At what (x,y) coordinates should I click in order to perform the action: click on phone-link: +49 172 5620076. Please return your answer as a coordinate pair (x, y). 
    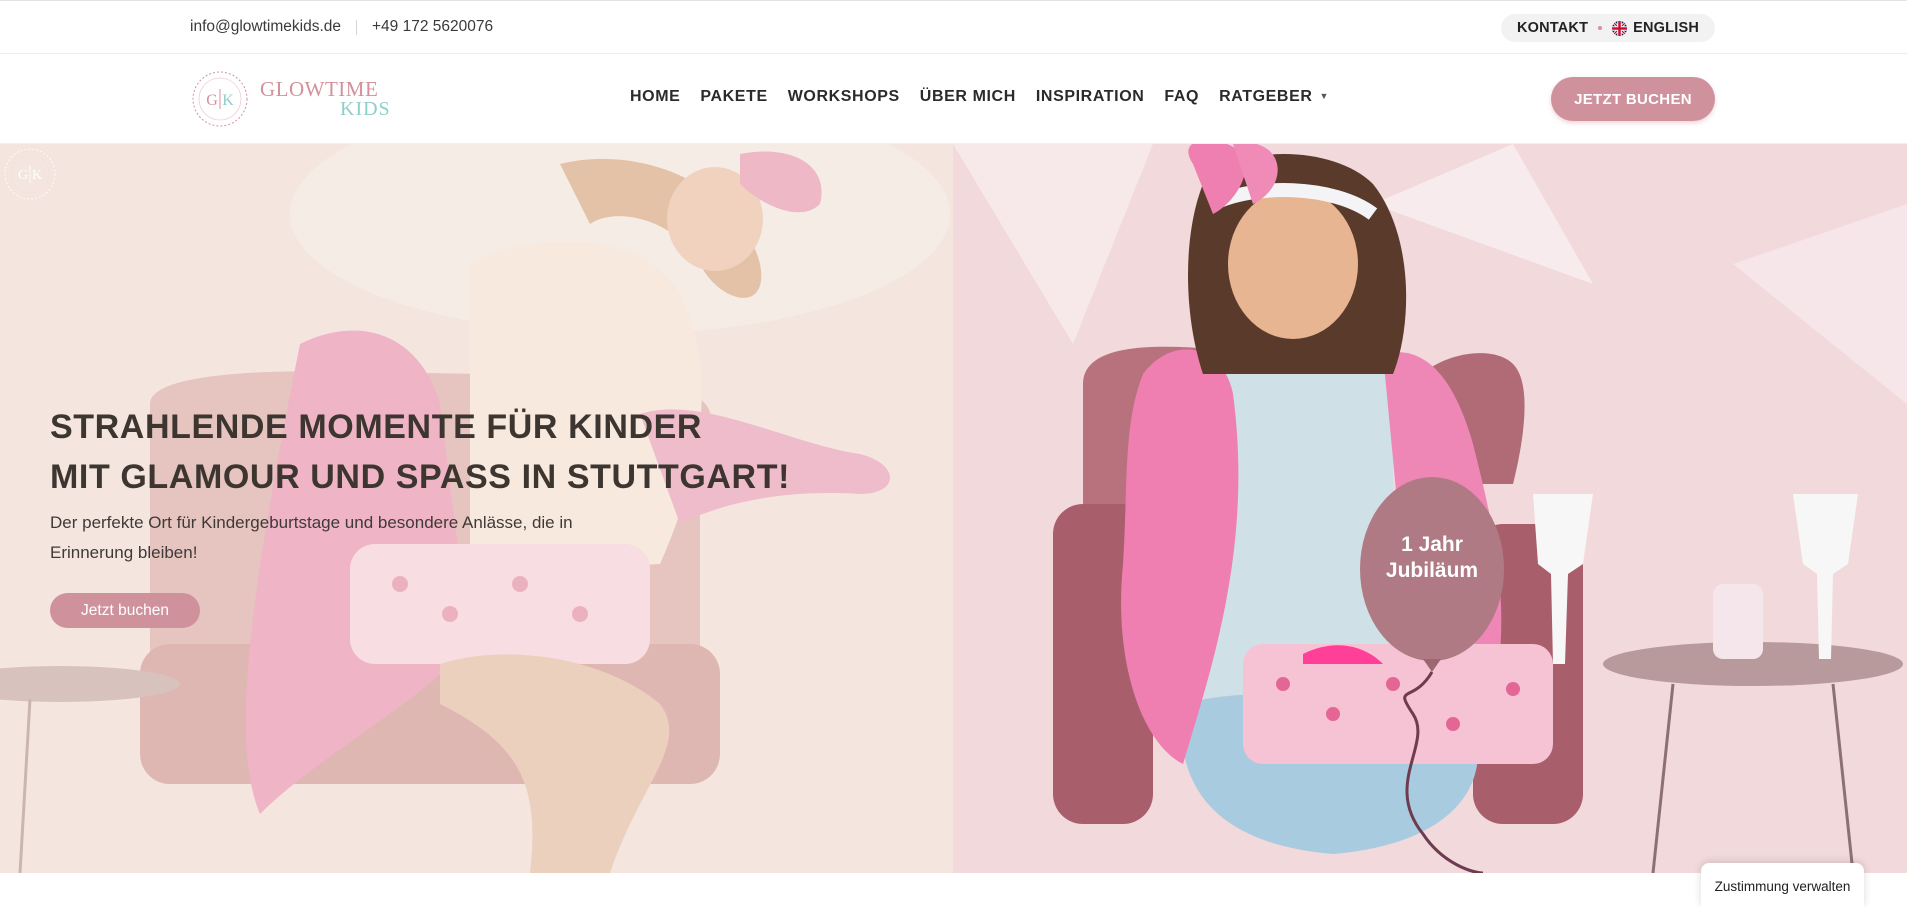
    Looking at the image, I should click on (432, 27).